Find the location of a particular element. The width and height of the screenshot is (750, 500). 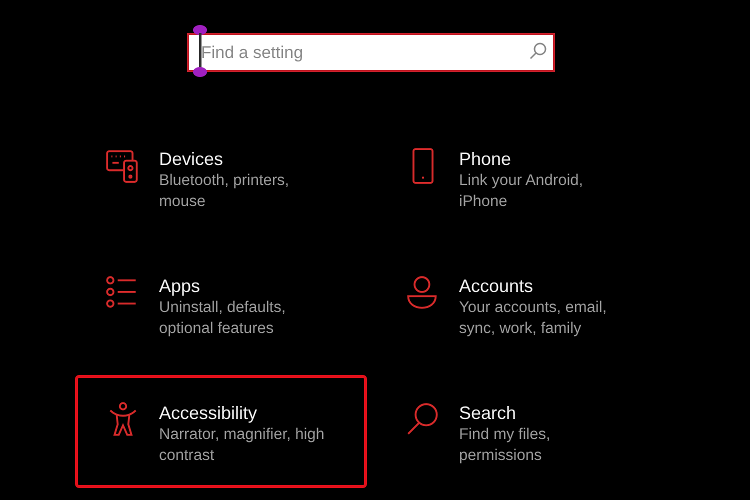

category-title: Phone is located at coordinates (485, 159).